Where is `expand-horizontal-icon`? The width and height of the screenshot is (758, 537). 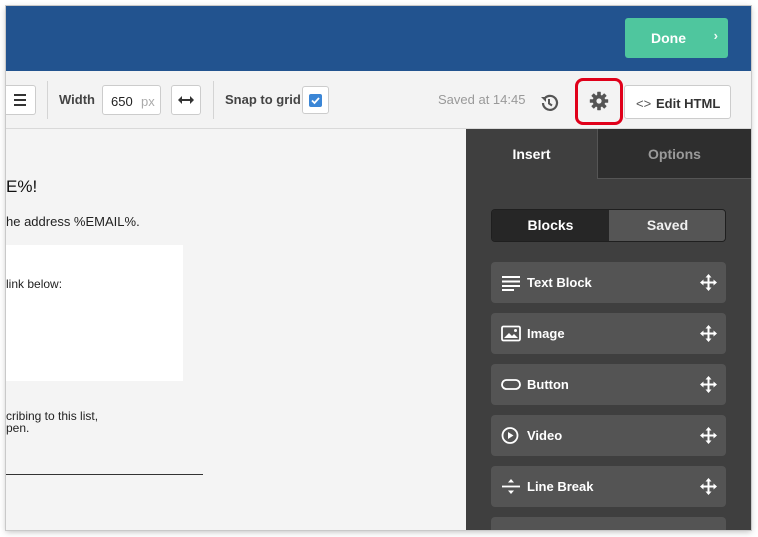
expand-horizontal-icon is located at coordinates (186, 100).